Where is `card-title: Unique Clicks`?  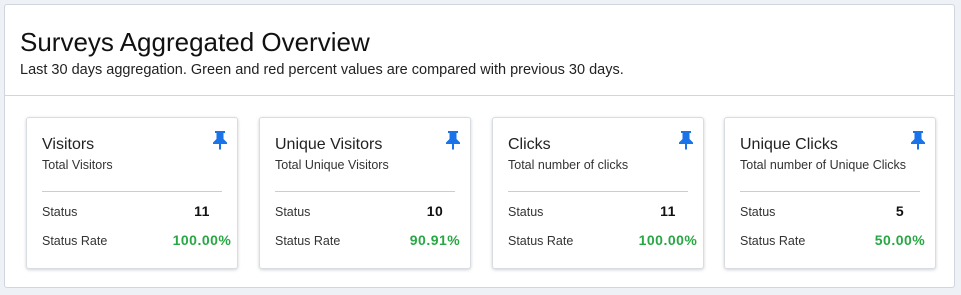
card-title: Unique Clicks is located at coordinates (789, 144).